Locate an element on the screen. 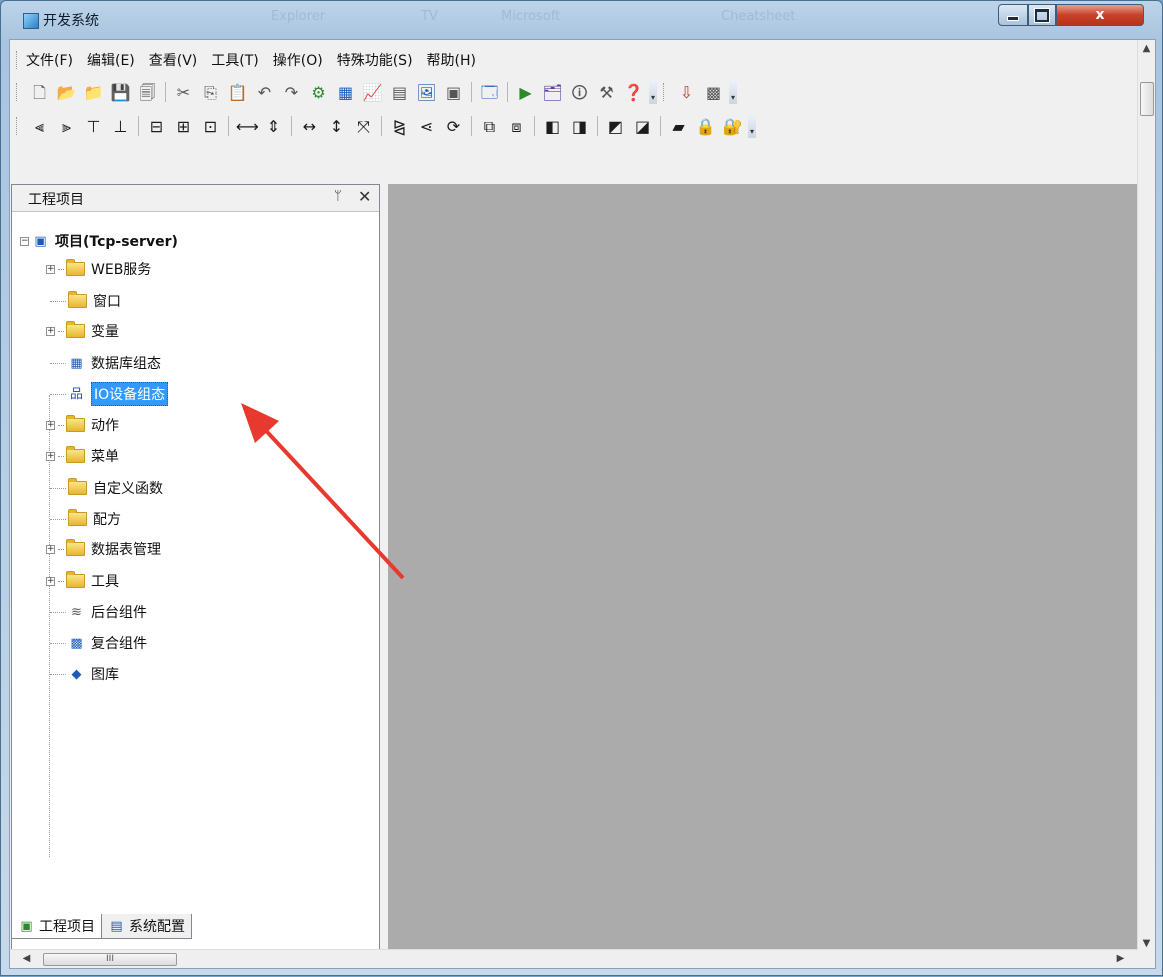  menu-help: 帮助(H) is located at coordinates (451, 60).